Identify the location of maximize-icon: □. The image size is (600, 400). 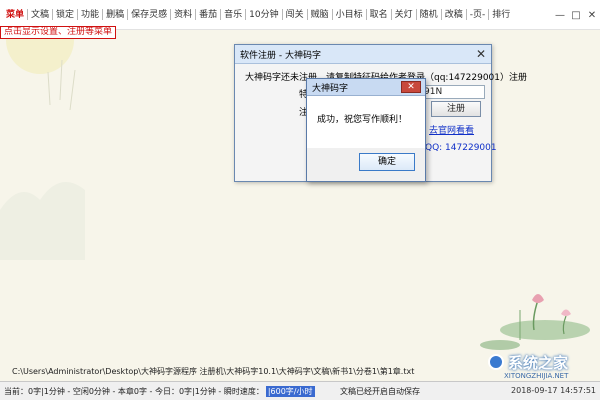
(576, 15).